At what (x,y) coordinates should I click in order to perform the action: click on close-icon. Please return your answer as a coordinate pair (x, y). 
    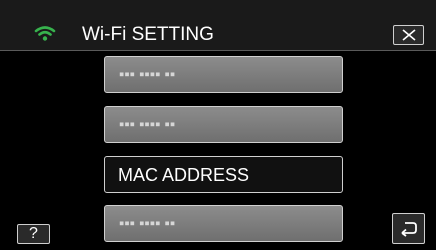
    Looking at the image, I should click on (409, 35).